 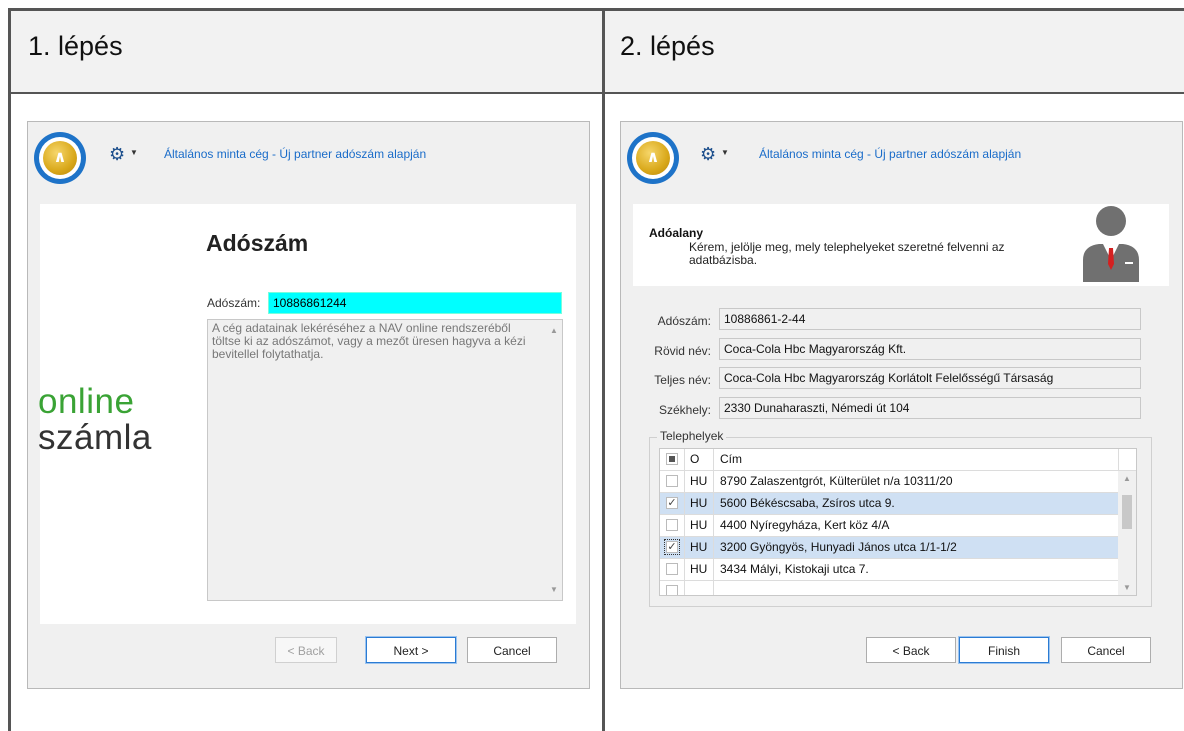 What do you see at coordinates (415, 303) in the screenshot?
I see `tax-number-input` at bounding box center [415, 303].